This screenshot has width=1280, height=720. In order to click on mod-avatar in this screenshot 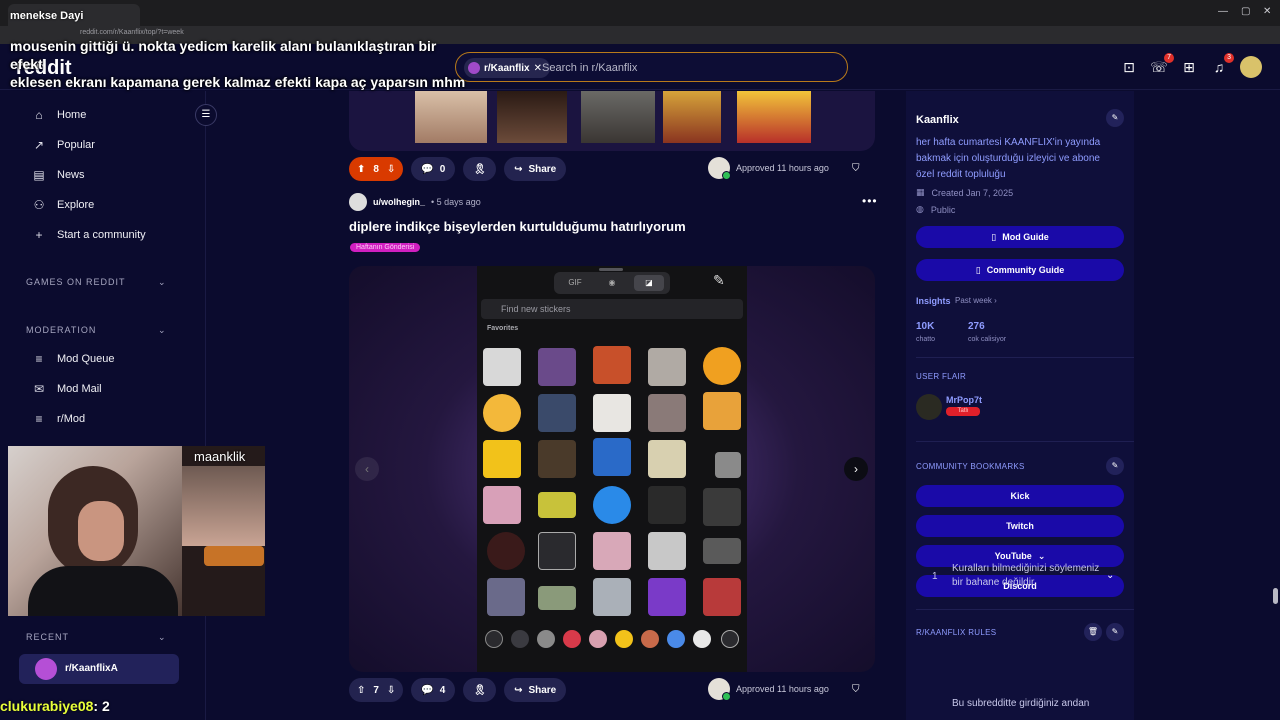, I will do `click(719, 689)`.